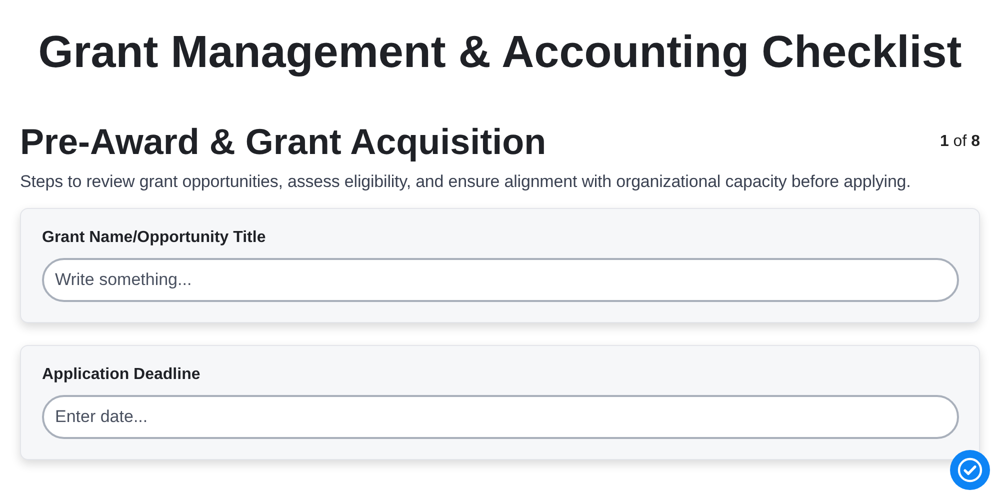  Describe the element at coordinates (154, 238) in the screenshot. I see `field-label: Grant Name/Opportunity Title` at that location.